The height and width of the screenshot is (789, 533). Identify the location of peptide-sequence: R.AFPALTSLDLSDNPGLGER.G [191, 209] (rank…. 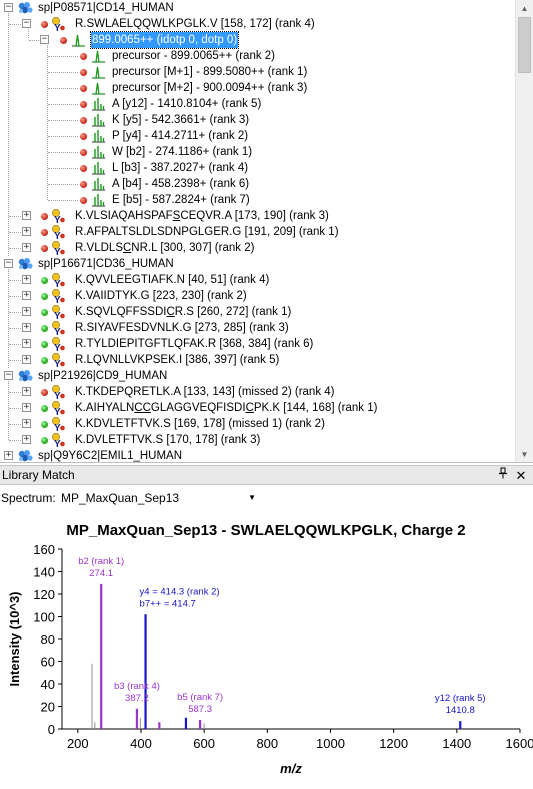
(207, 232).